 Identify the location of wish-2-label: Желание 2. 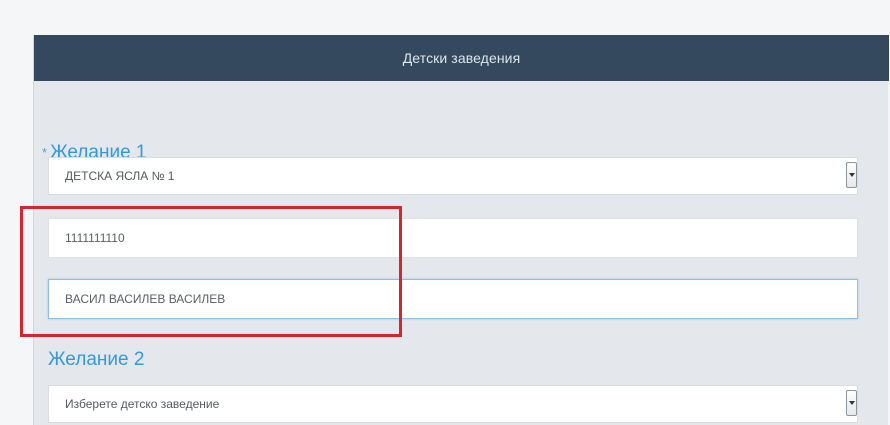
(96, 359).